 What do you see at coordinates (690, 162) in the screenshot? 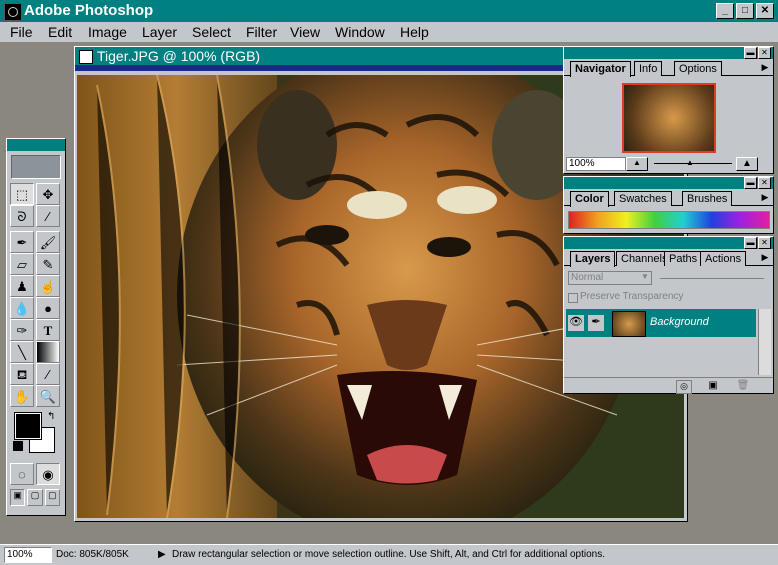
I see `zoom-slider-thumb: ▲` at bounding box center [690, 162].